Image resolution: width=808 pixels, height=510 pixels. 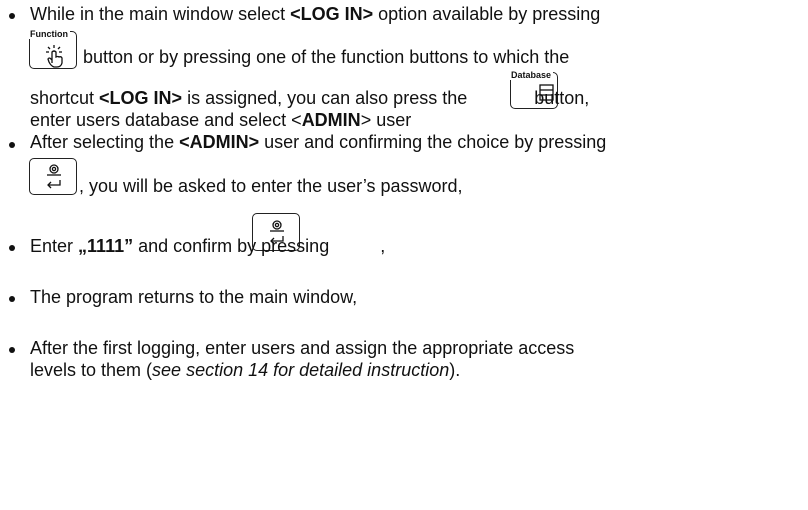 What do you see at coordinates (166, 120) in the screenshot?
I see `text: enter users database and select <` at bounding box center [166, 120].